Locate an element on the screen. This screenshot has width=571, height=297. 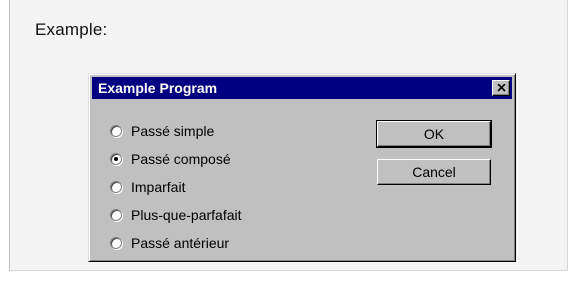
close-button is located at coordinates (501, 88).